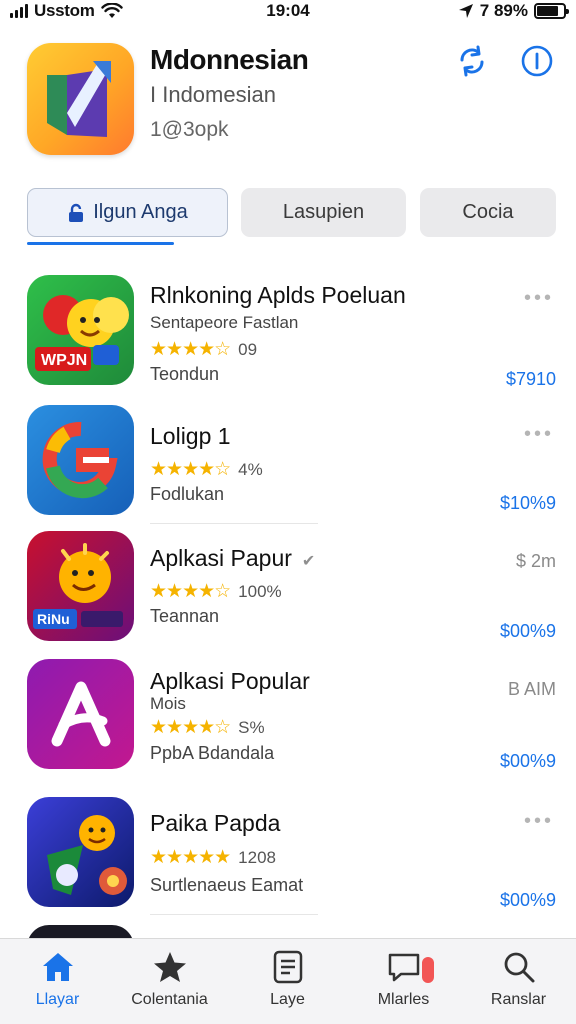 The height and width of the screenshot is (1024, 576). What do you see at coordinates (76, 212) in the screenshot?
I see `lock-icon` at bounding box center [76, 212].